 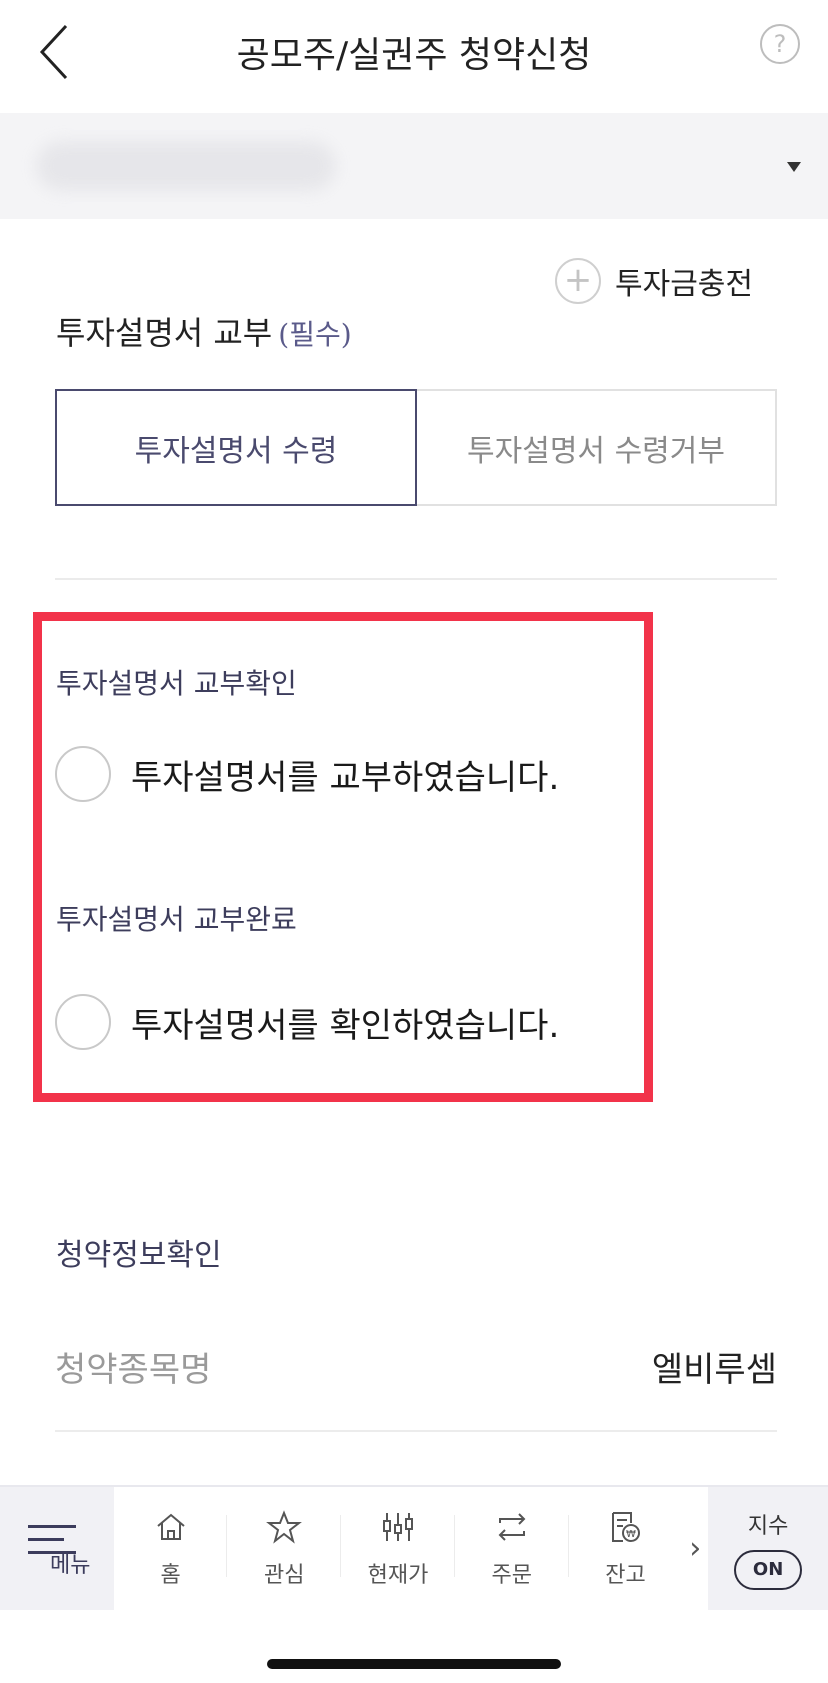 What do you see at coordinates (578, 281) in the screenshot?
I see `plus-circle-icon: +` at bounding box center [578, 281].